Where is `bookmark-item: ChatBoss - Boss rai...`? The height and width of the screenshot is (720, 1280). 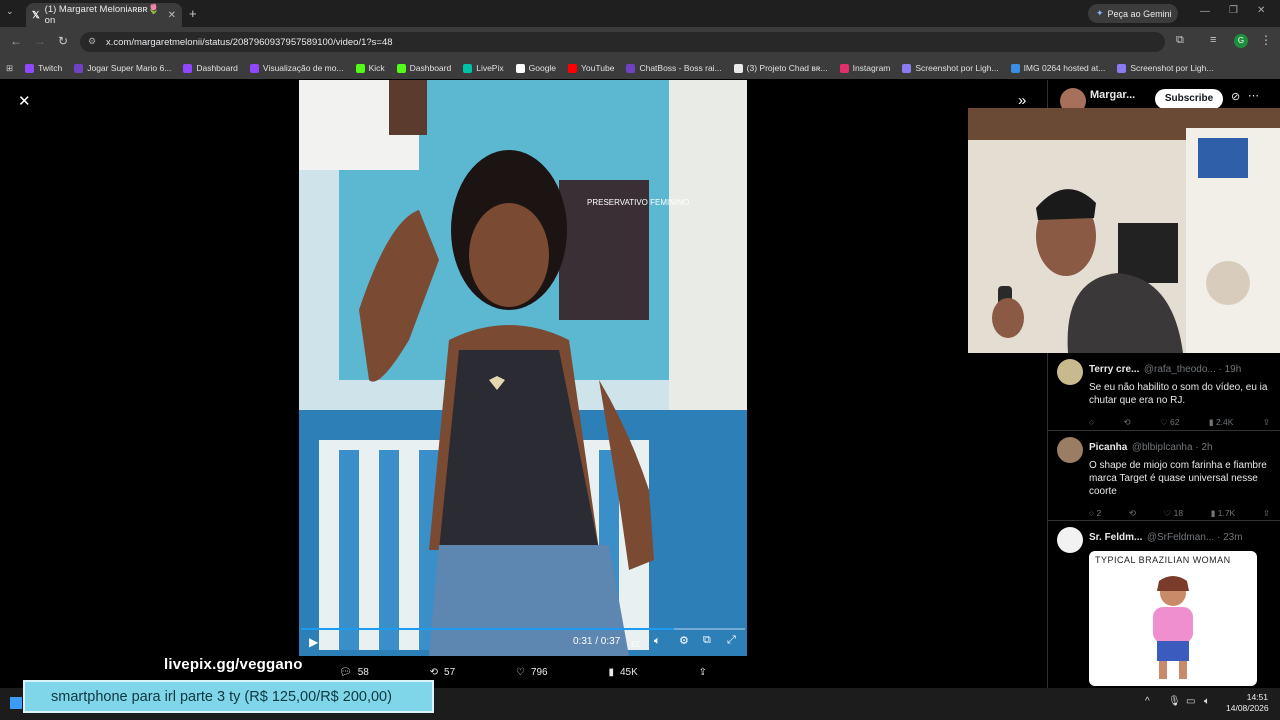 bookmark-item: ChatBoss - Boss rai... is located at coordinates (674, 68).